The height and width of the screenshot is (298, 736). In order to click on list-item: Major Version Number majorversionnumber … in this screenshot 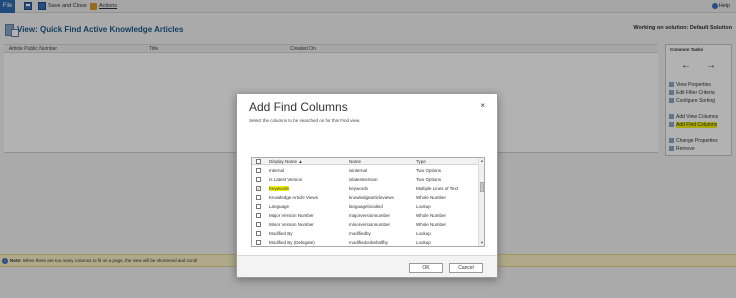, I will do `click(365, 215)`.